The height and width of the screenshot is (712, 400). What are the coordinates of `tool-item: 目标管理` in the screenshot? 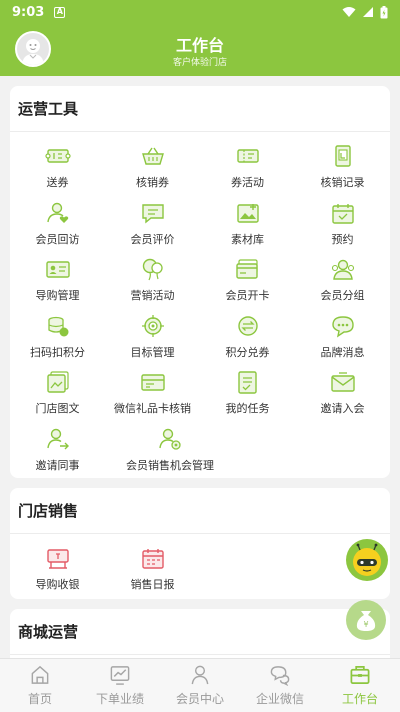 It's located at (152, 338).